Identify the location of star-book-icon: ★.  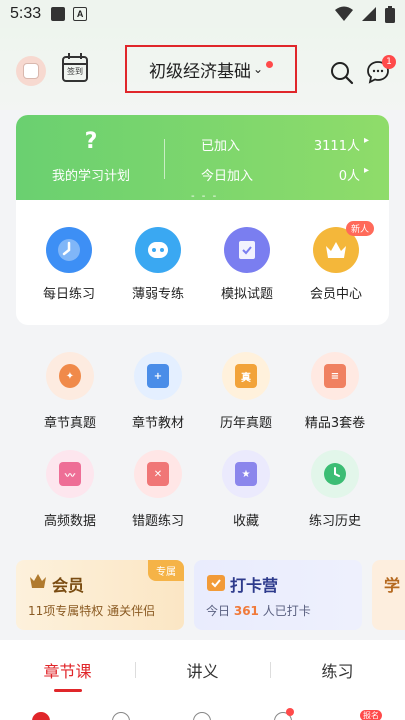
(246, 474).